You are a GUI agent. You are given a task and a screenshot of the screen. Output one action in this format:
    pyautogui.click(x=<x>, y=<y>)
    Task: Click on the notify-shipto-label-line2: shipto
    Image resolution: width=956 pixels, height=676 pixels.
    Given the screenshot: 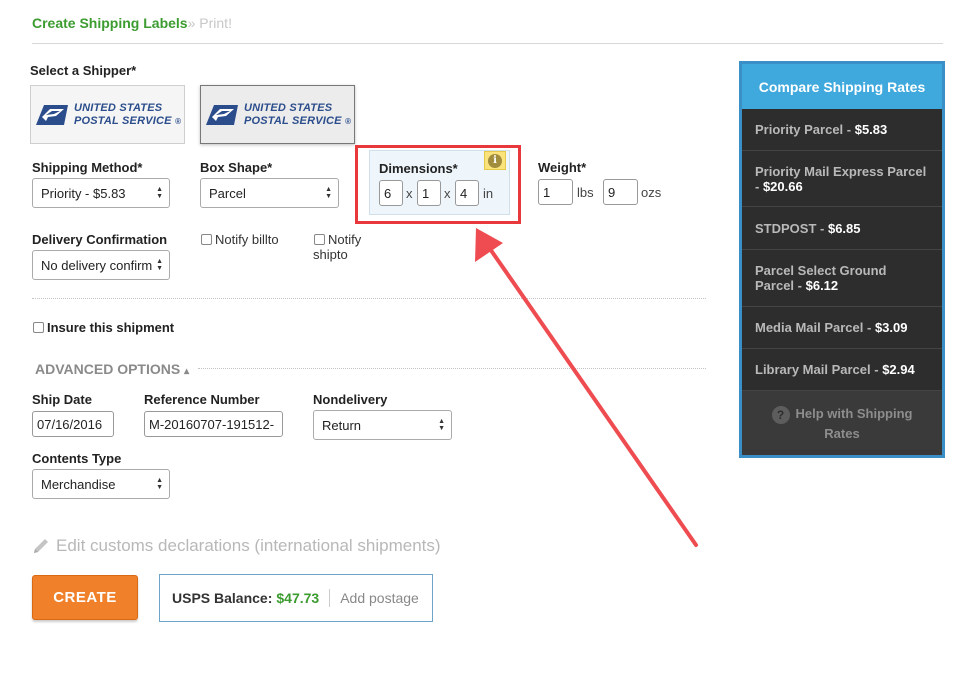 What is the action you would take?
    pyautogui.click(x=330, y=254)
    